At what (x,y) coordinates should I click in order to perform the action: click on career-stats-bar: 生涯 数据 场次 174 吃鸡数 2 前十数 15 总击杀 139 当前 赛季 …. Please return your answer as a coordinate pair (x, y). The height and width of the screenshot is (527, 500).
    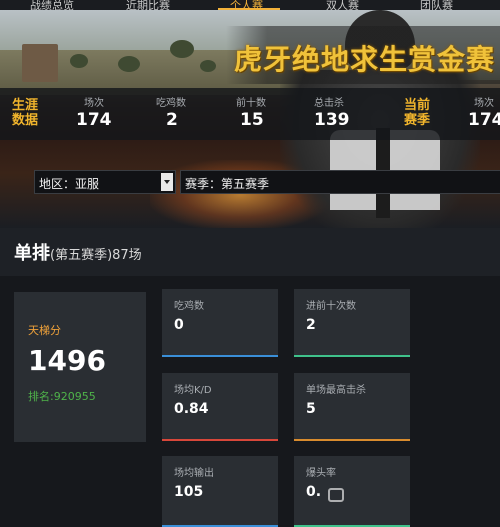
    Looking at the image, I should click on (250, 114).